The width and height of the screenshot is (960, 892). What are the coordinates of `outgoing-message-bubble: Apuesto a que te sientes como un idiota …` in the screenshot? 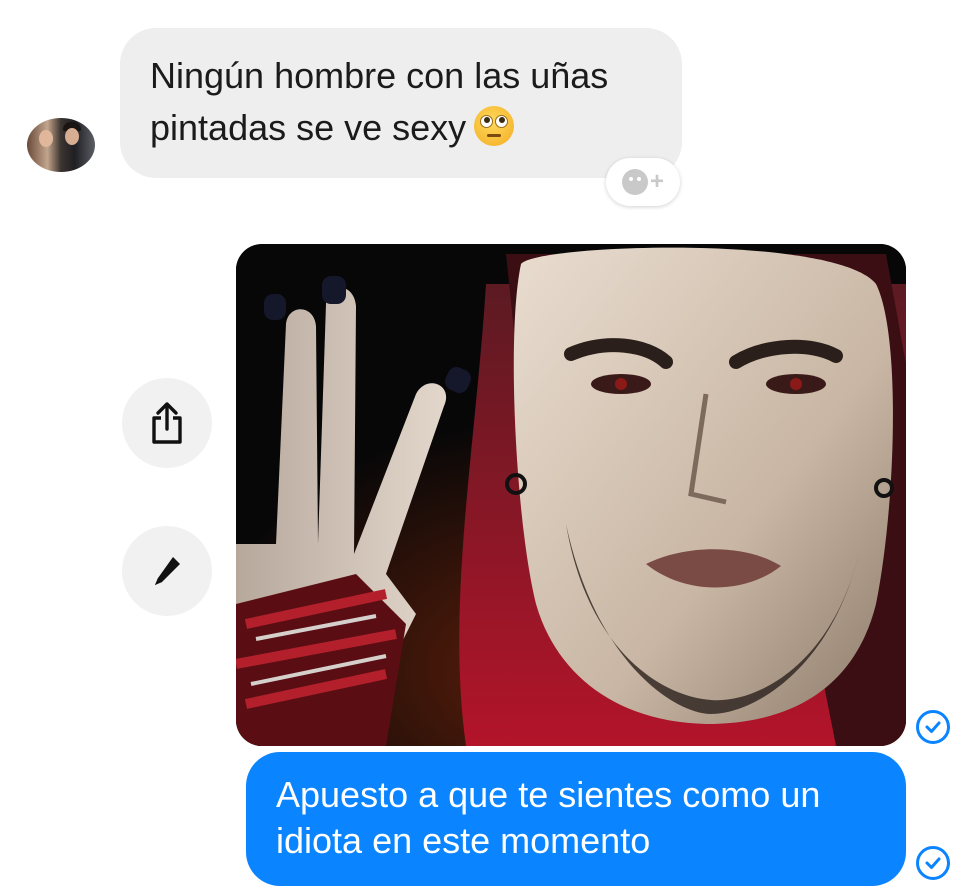 It's located at (576, 819).